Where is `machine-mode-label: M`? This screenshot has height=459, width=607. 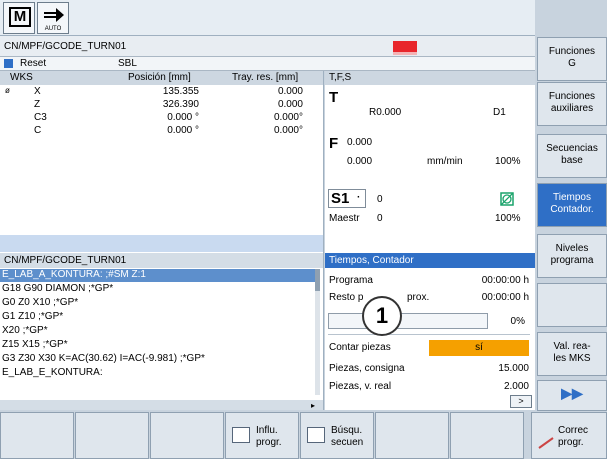
machine-mode-label: M is located at coordinates (20, 17).